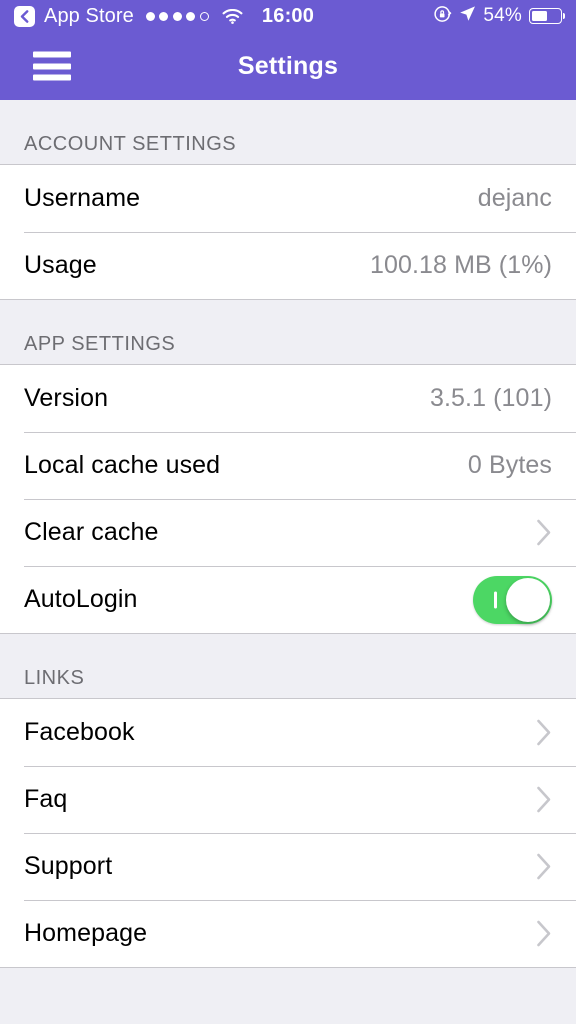  I want to click on row-label: AutoLogin, so click(81, 599).